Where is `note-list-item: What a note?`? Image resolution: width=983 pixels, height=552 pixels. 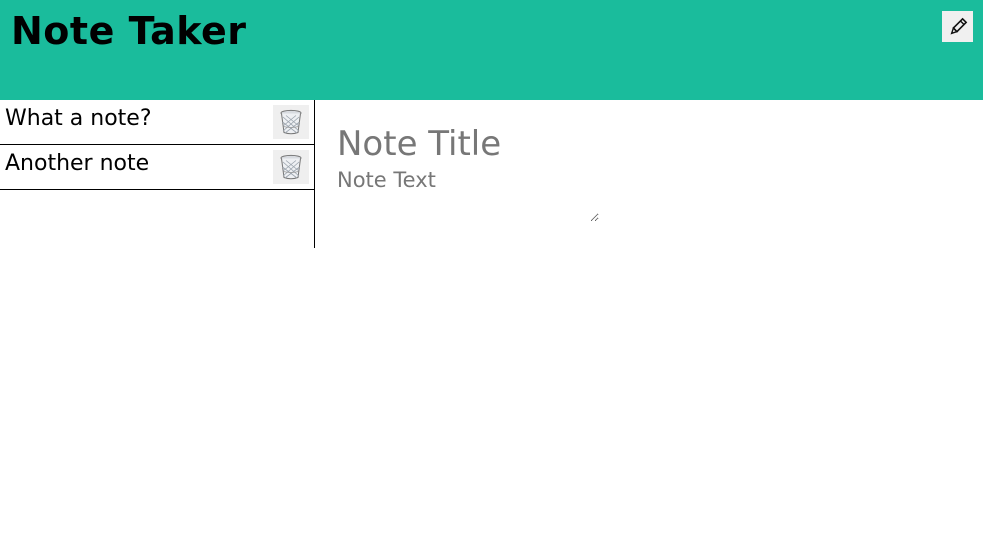
note-list-item: What a note? is located at coordinates (157, 122).